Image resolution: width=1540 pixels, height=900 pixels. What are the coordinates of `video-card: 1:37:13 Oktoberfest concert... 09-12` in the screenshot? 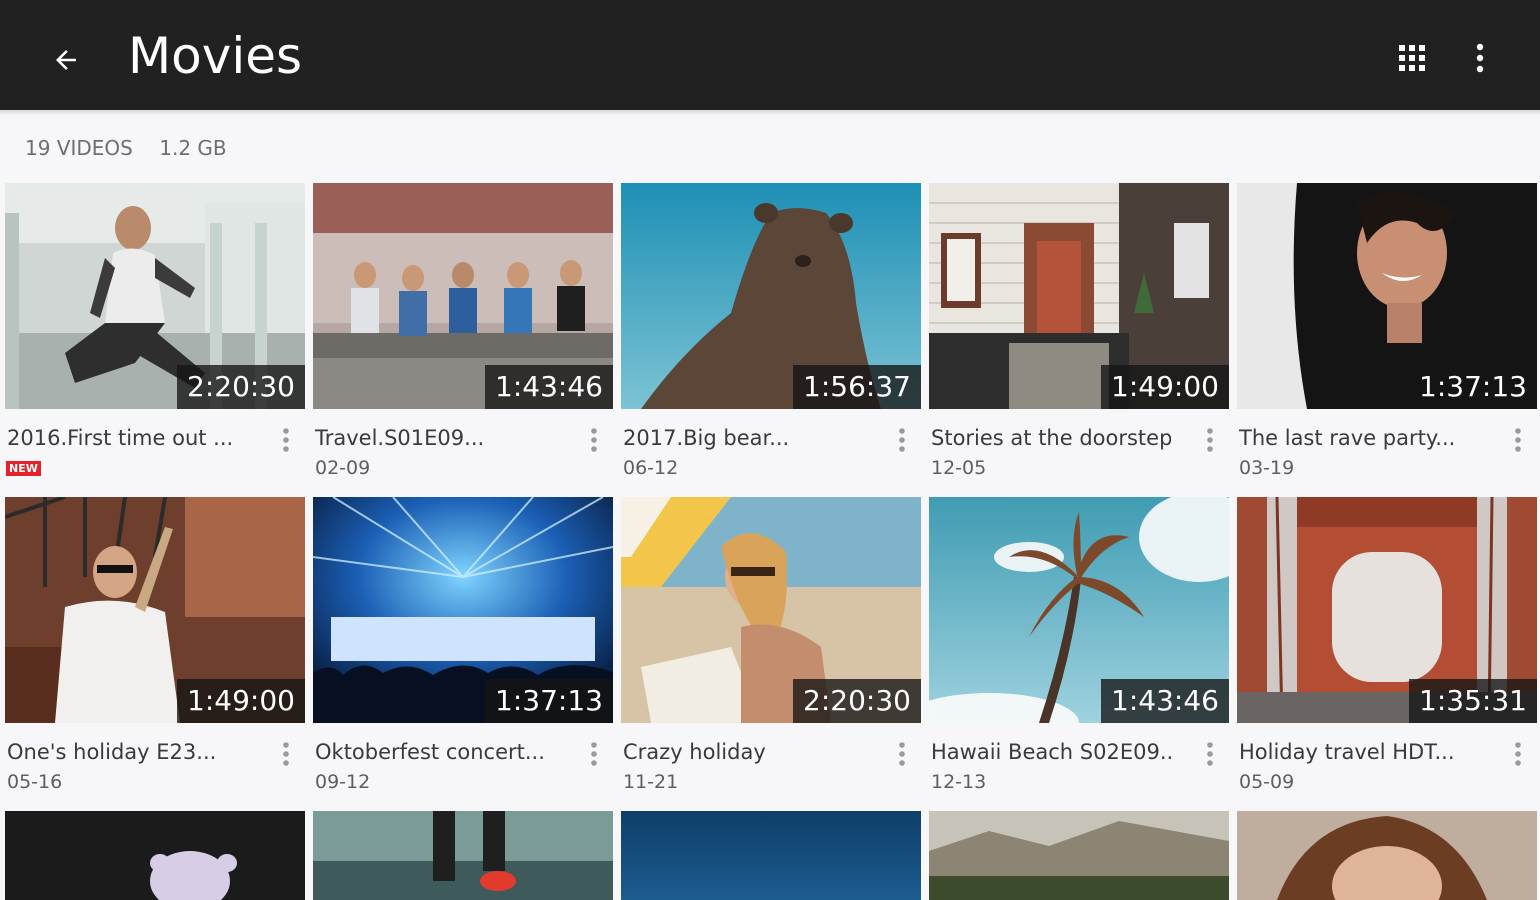 It's located at (463, 654).